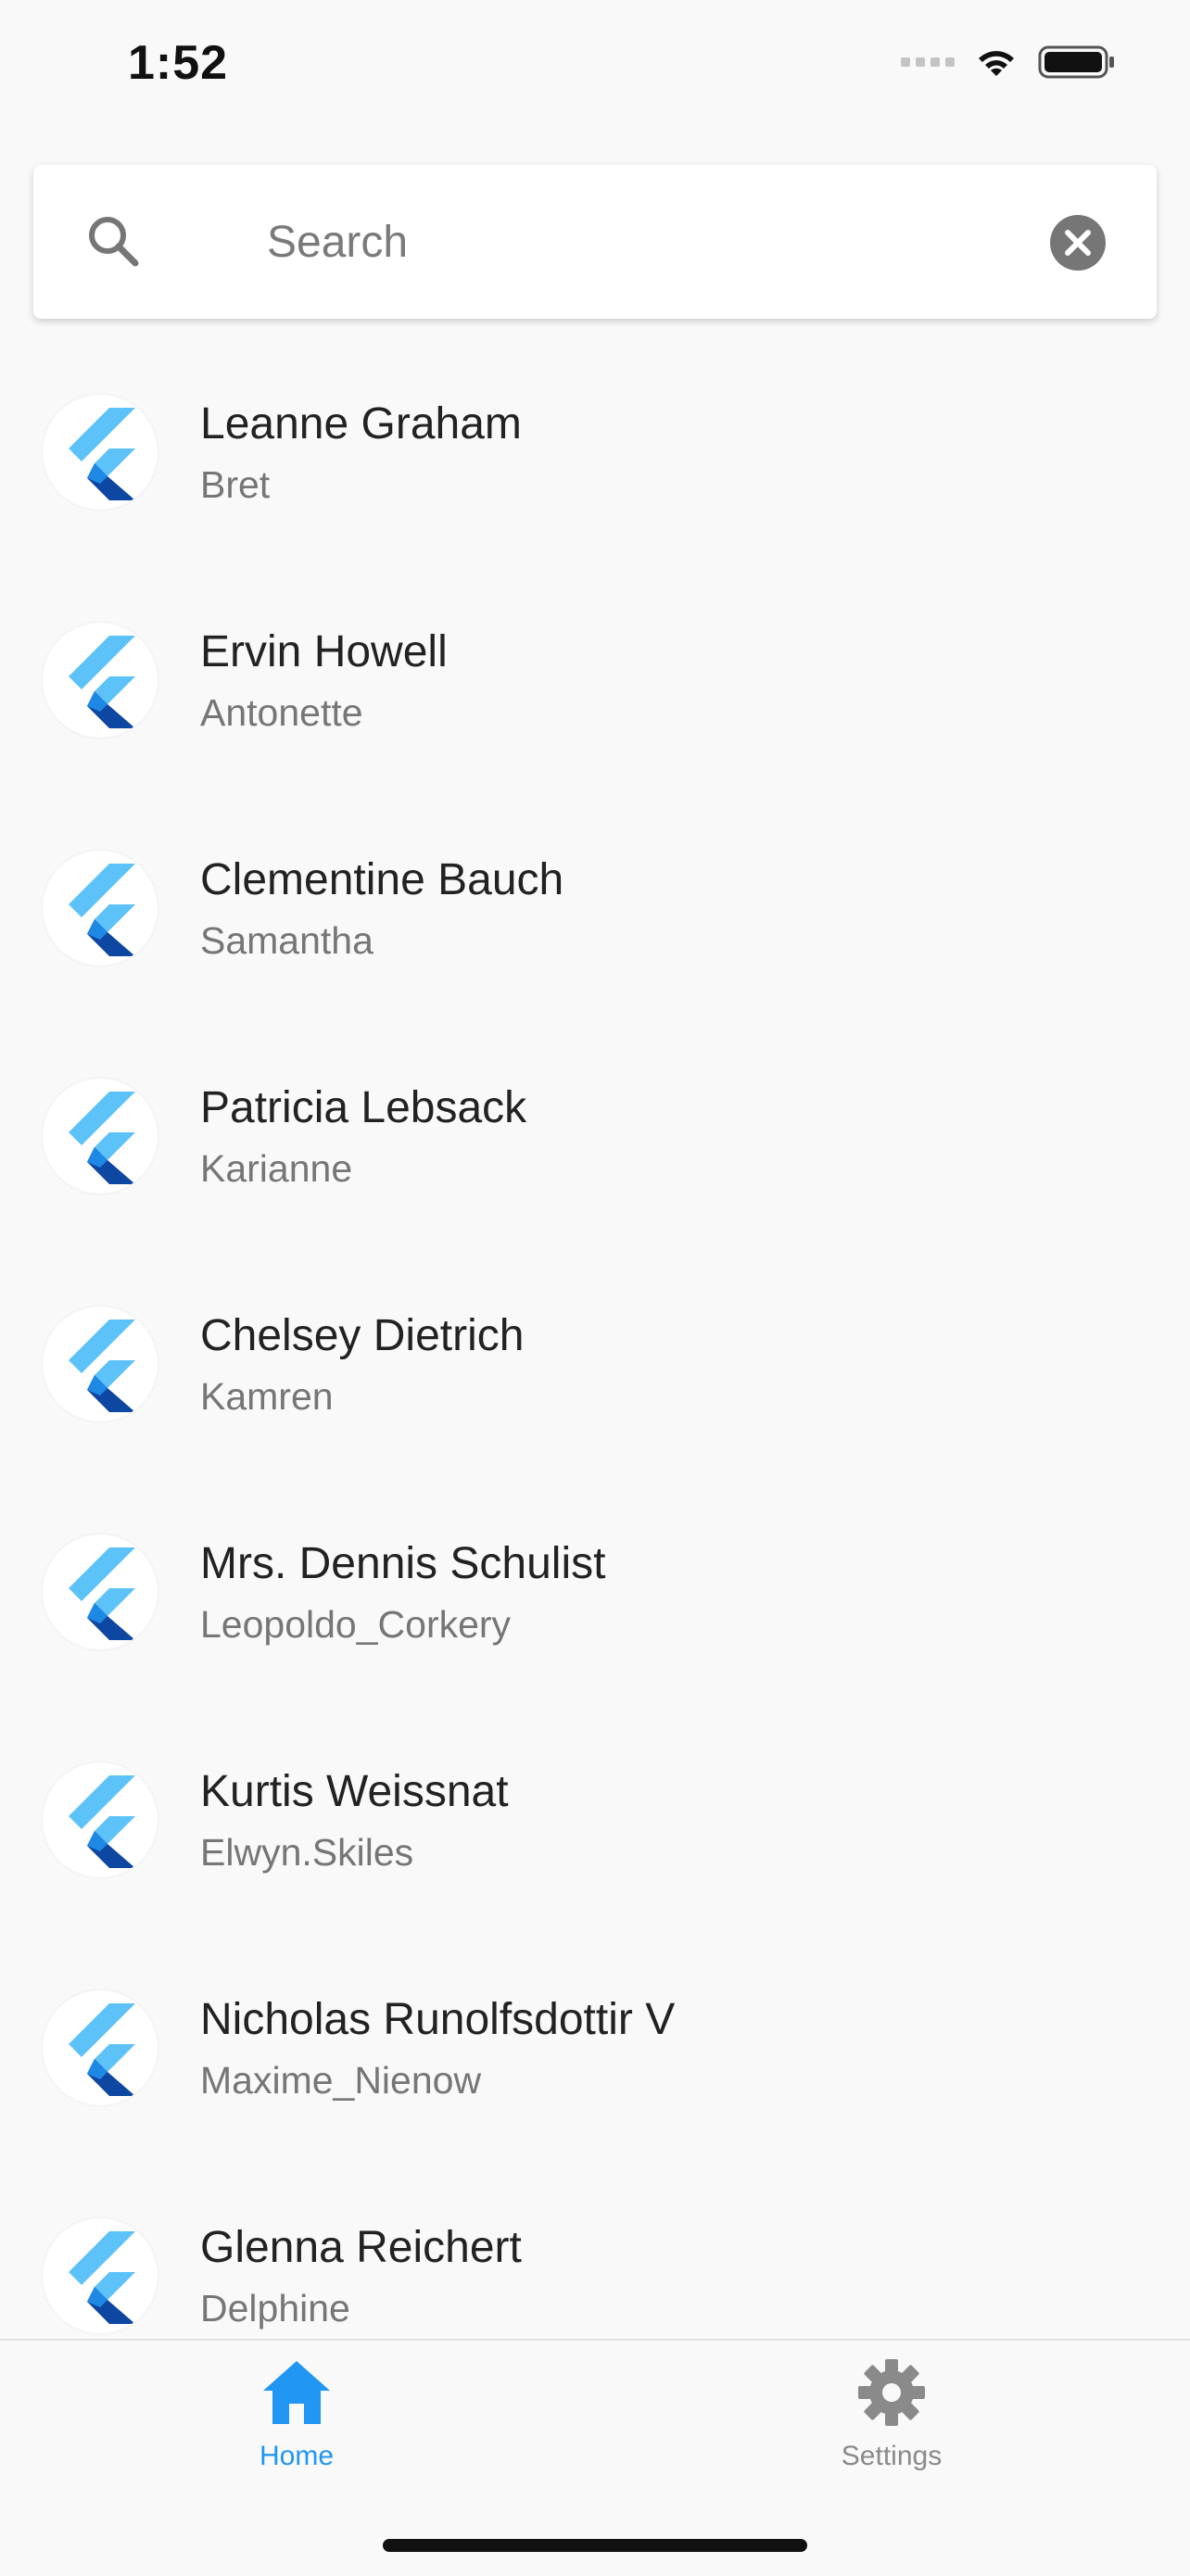 This screenshot has height=2576, width=1190. What do you see at coordinates (296, 2392) in the screenshot?
I see `home-icon` at bounding box center [296, 2392].